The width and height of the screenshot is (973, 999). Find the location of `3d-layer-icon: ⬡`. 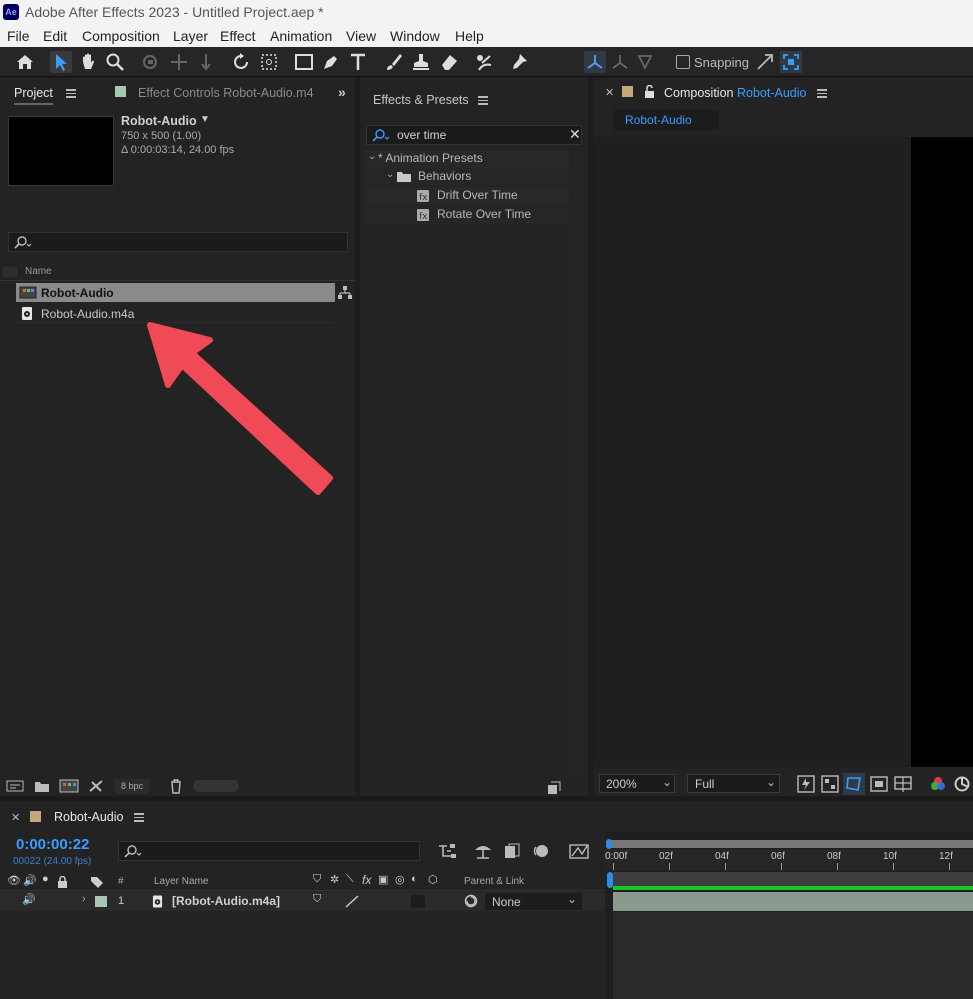

3d-layer-icon: ⬡ is located at coordinates (433, 879).